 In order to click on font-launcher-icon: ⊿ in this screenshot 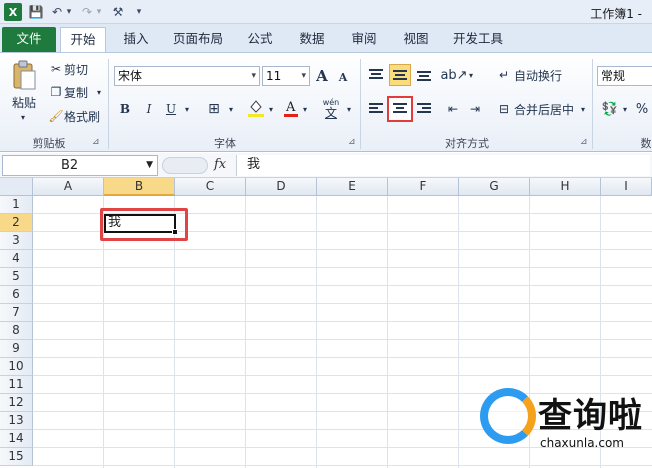, I will do `click(352, 142)`.